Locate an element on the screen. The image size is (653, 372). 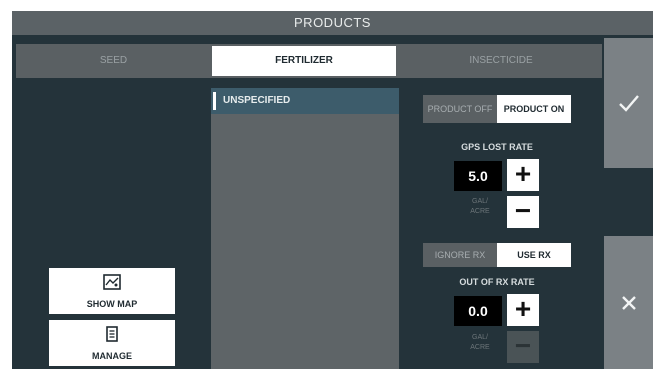
window-title: PRODUCTS is located at coordinates (332, 23).